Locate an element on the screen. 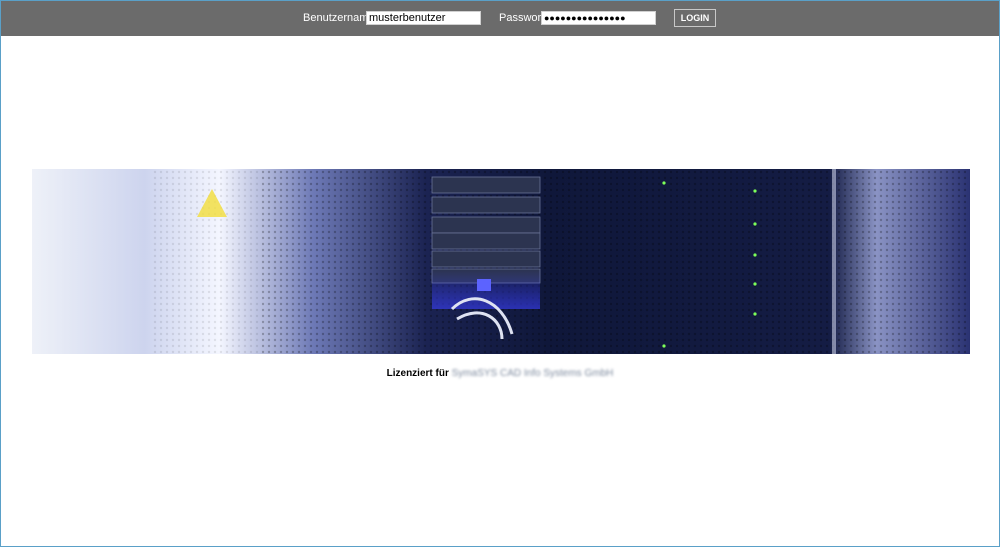 The width and height of the screenshot is (1000, 547). username-label: Benutzername is located at coordinates (339, 18).